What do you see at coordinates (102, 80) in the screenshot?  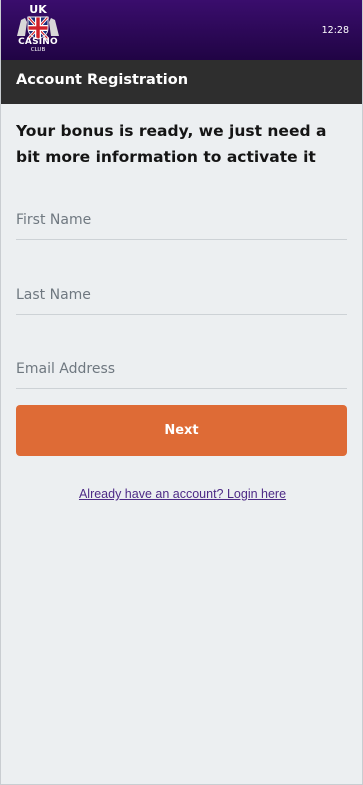 I see `page-title: Account Registration` at bounding box center [102, 80].